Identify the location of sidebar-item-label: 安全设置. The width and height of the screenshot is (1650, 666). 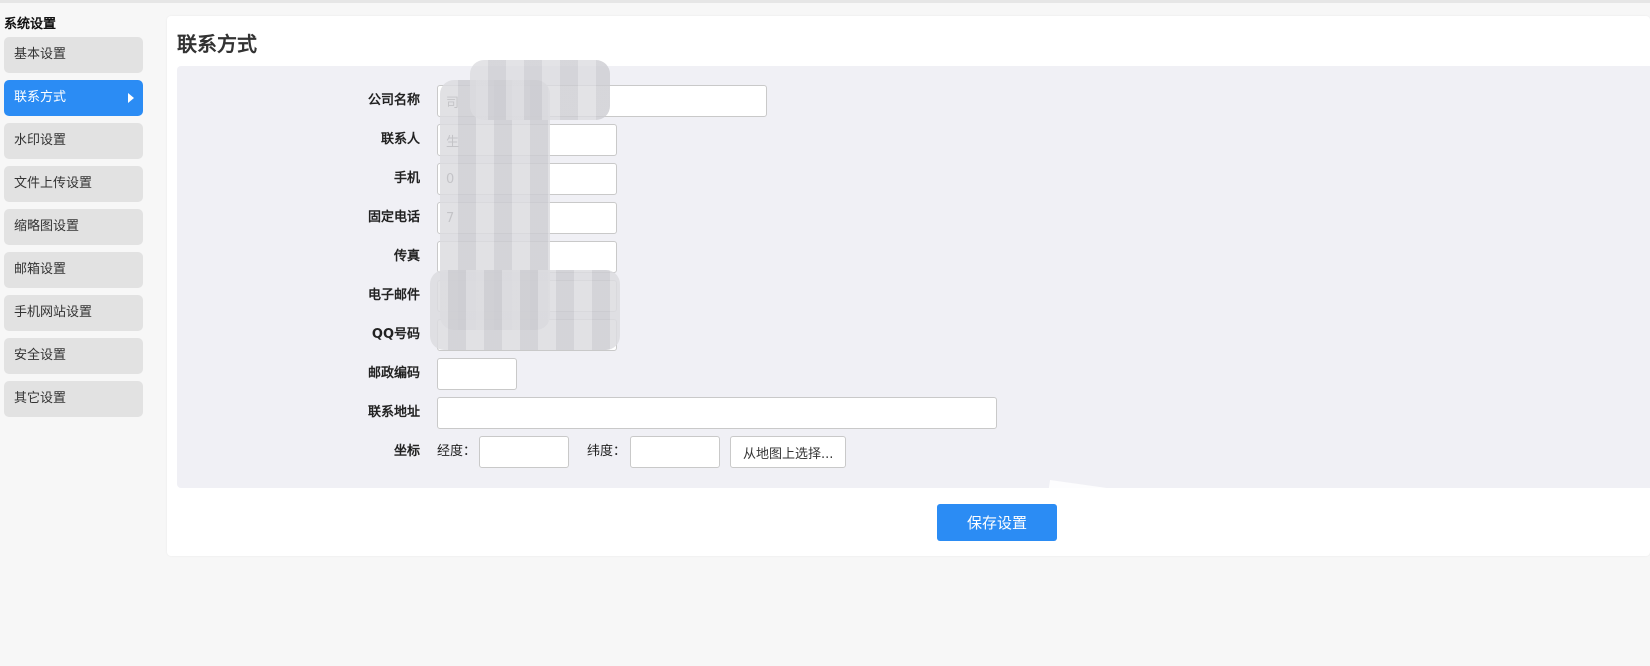
(40, 355).